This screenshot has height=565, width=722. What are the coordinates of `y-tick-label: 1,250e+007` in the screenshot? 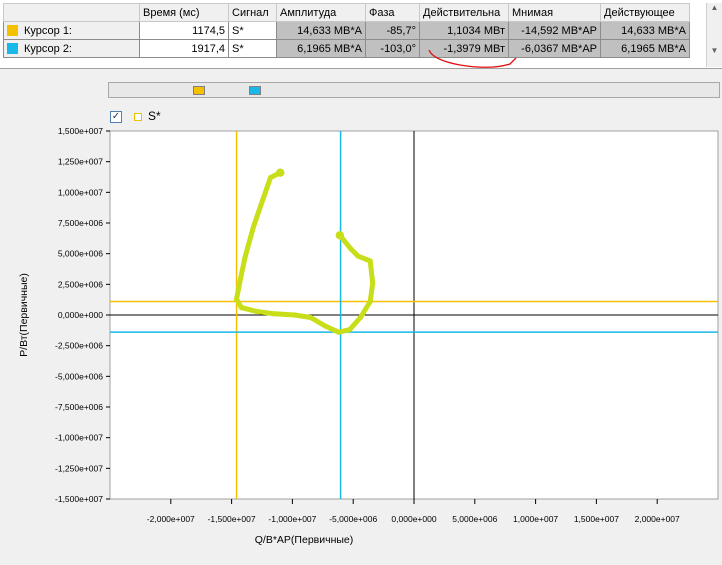 It's located at (80, 162).